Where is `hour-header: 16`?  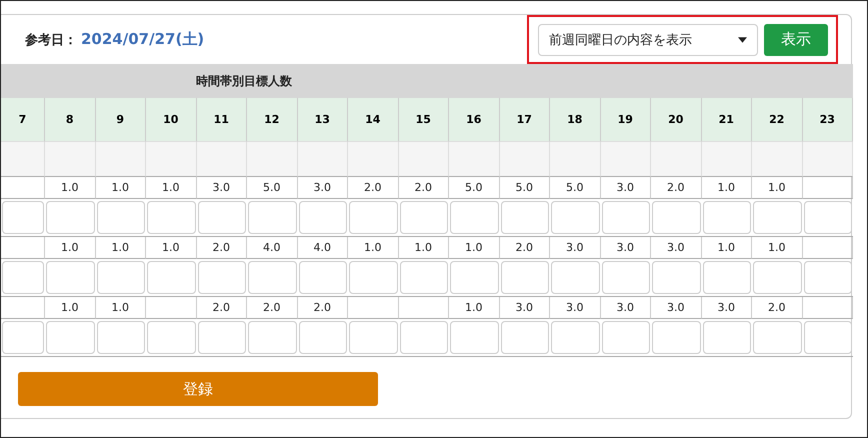
hour-header: 16 is located at coordinates (474, 120).